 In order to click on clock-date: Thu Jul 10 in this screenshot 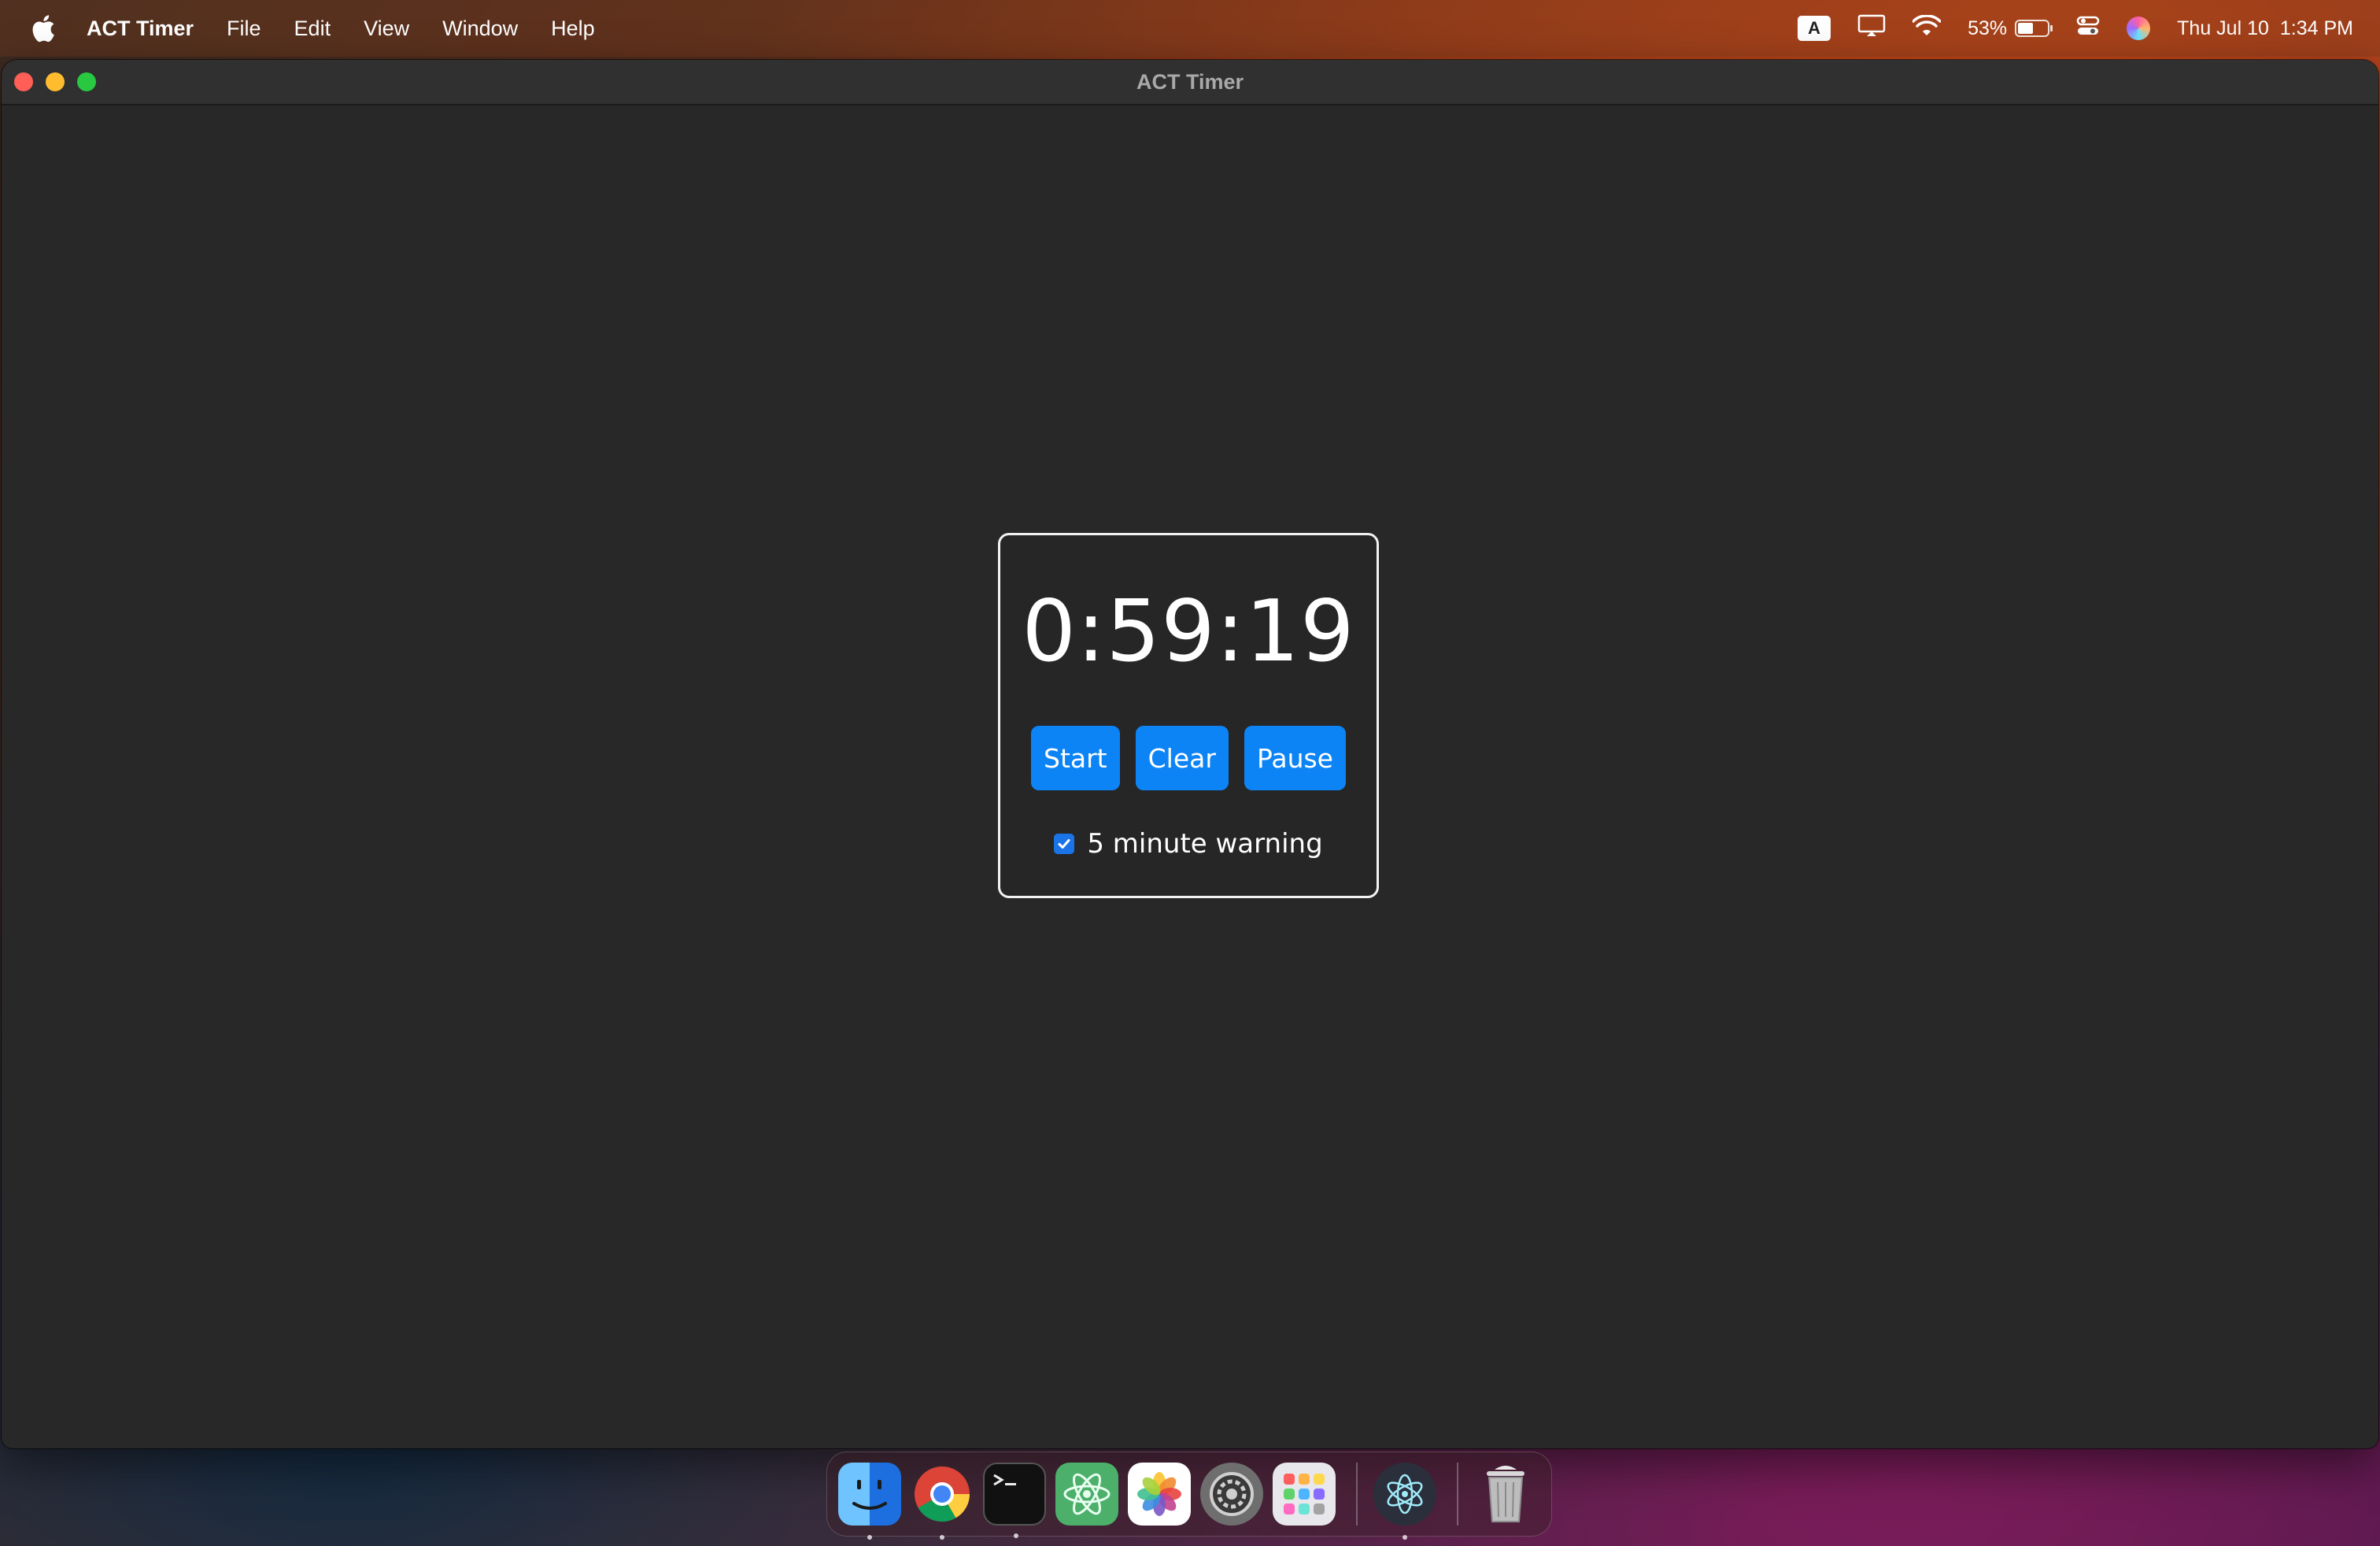, I will do `click(2223, 28)`.